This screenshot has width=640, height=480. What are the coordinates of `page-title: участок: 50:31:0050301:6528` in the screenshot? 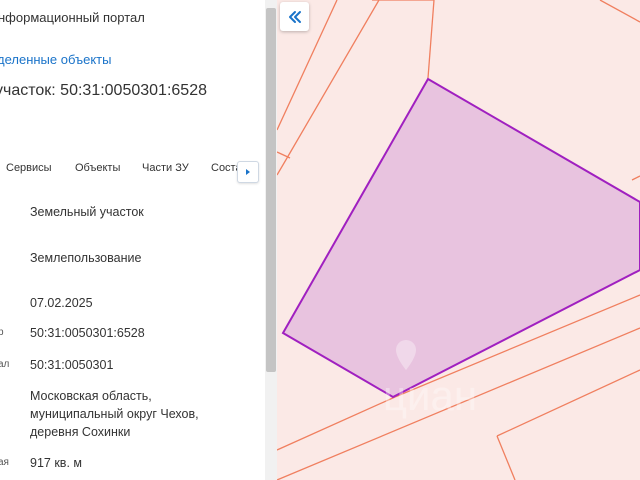 It's located at (103, 90).